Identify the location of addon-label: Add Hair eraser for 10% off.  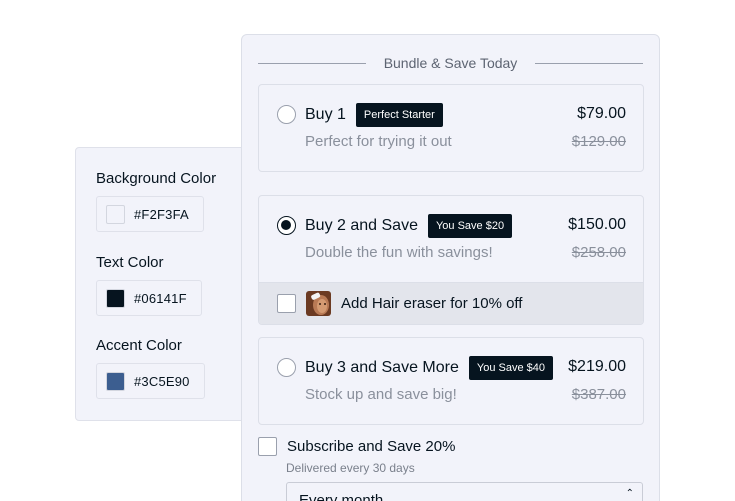
(432, 303).